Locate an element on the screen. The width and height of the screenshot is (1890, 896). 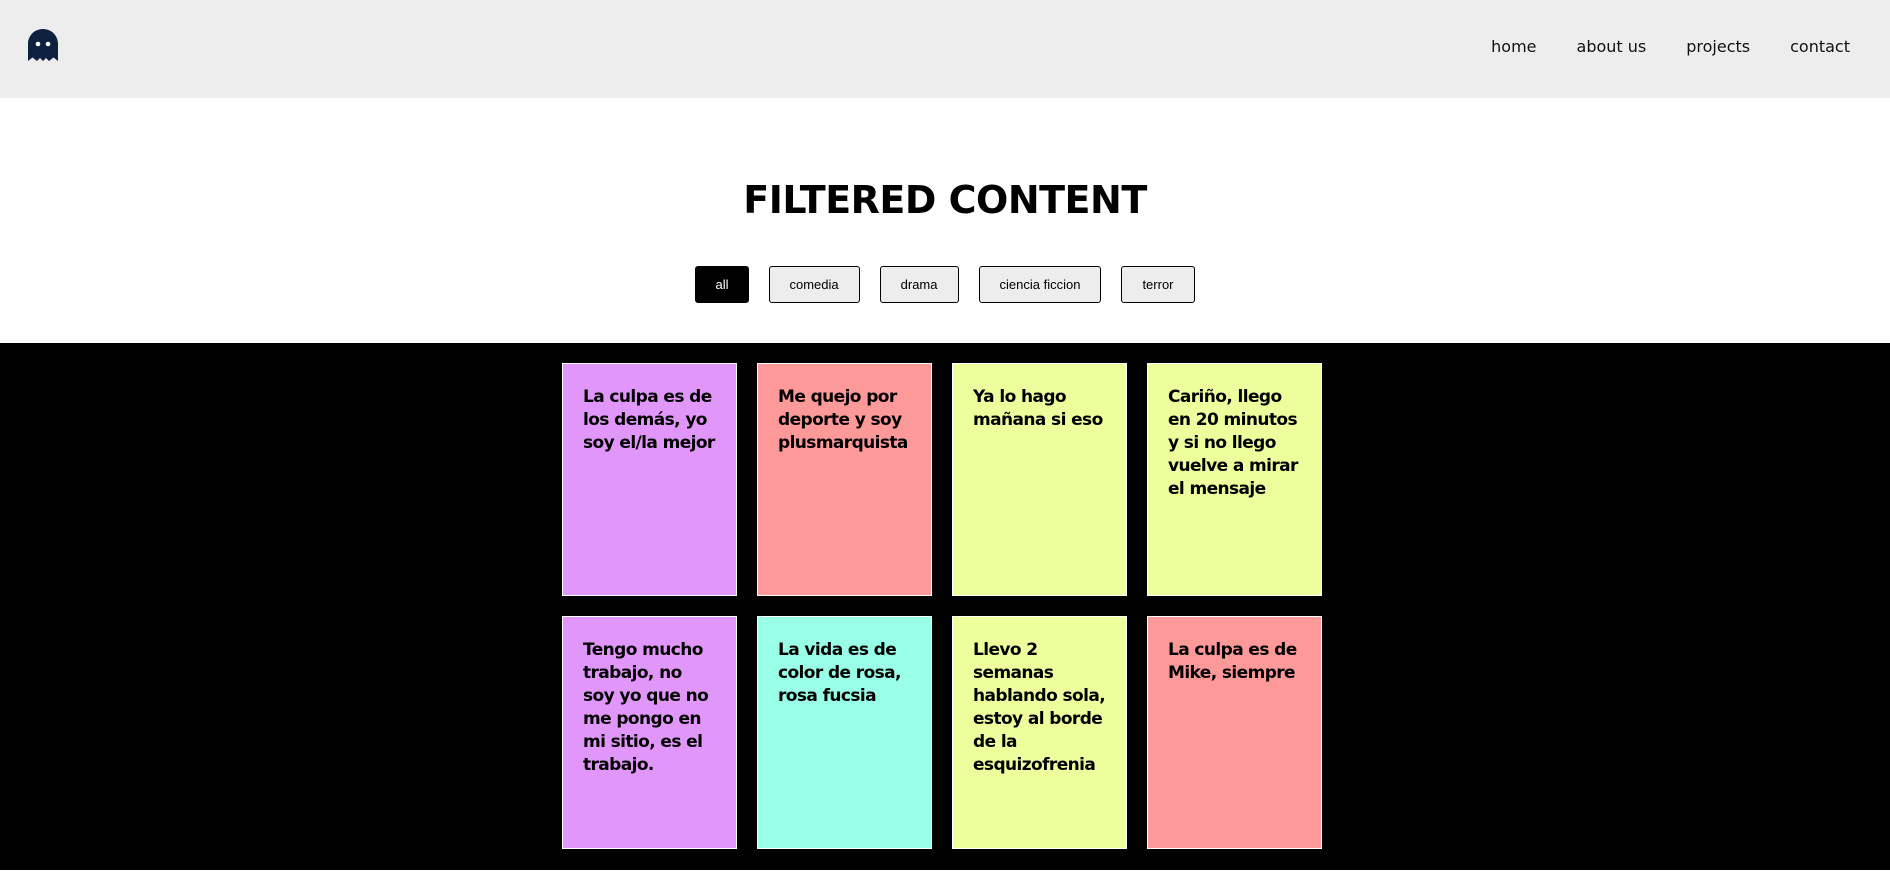
content-card: La culpa es de Mike, siempre is located at coordinates (1234, 732).